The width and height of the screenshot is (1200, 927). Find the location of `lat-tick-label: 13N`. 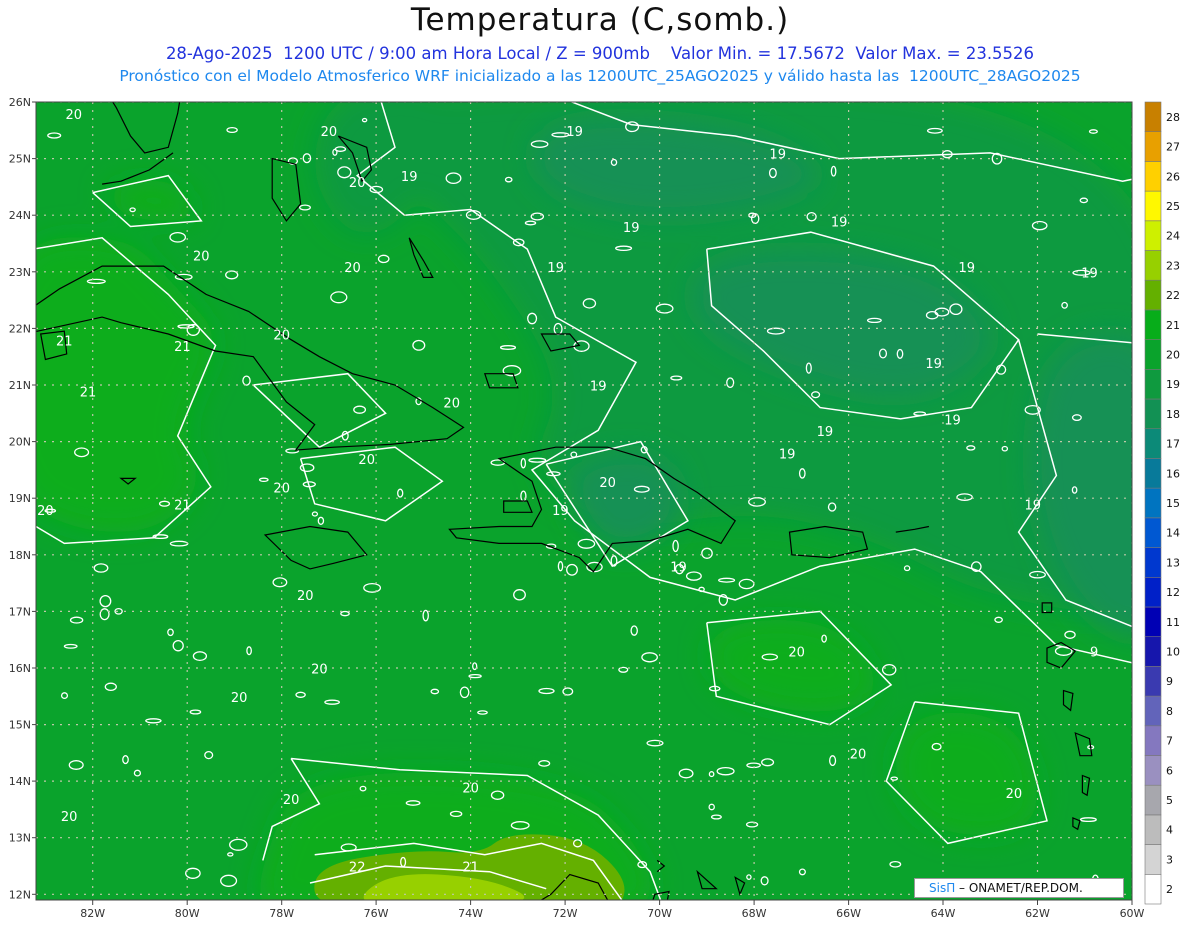

lat-tick-label: 13N is located at coordinates (20, 838).